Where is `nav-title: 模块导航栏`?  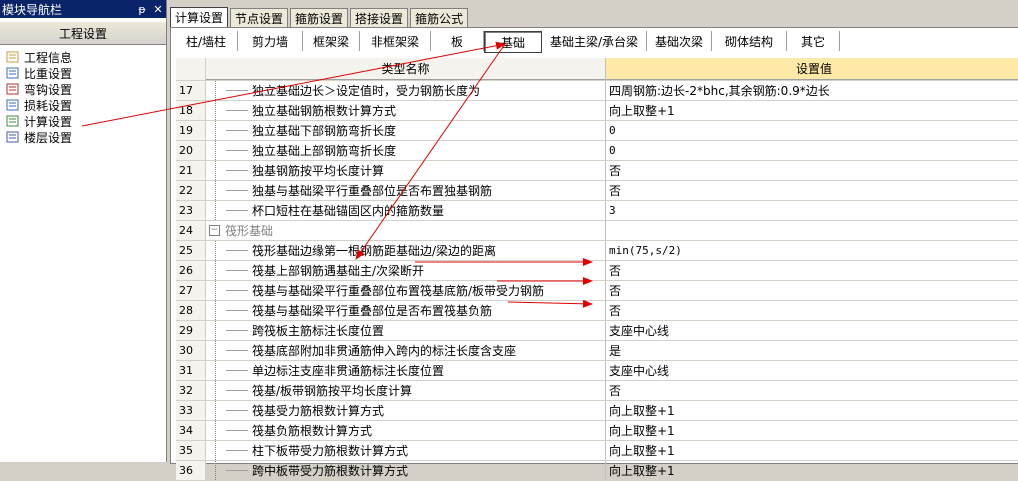
nav-title: 模块导航栏 is located at coordinates (32, 9).